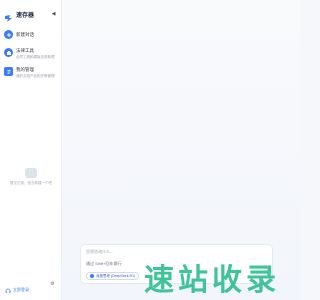  What do you see at coordinates (35, 76) in the screenshot?
I see `sidebar-item-description: 我的文档产品相关等管理` at bounding box center [35, 76].